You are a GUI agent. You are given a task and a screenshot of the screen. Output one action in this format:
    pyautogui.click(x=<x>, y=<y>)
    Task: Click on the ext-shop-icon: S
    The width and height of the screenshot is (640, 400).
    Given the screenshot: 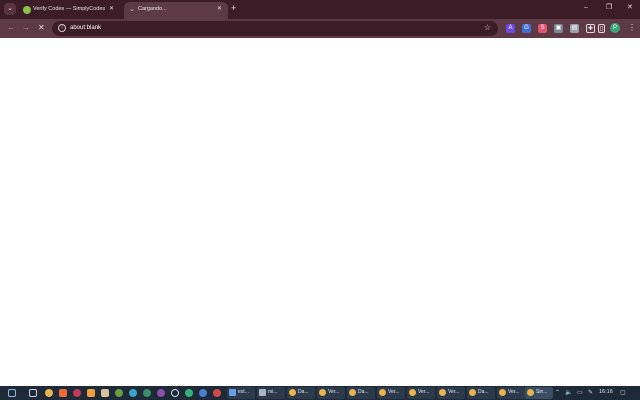 What is the action you would take?
    pyautogui.click(x=542, y=28)
    